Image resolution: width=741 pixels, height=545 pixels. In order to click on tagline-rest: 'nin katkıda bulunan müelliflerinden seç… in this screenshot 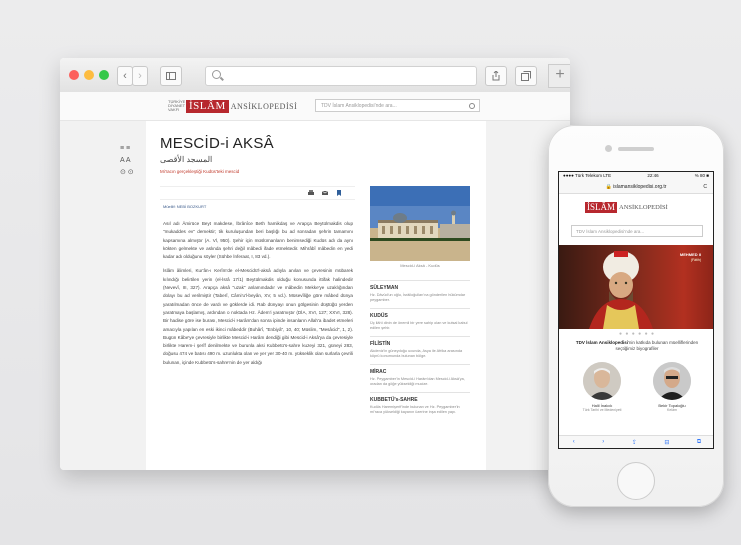, I will do `click(657, 345)`.